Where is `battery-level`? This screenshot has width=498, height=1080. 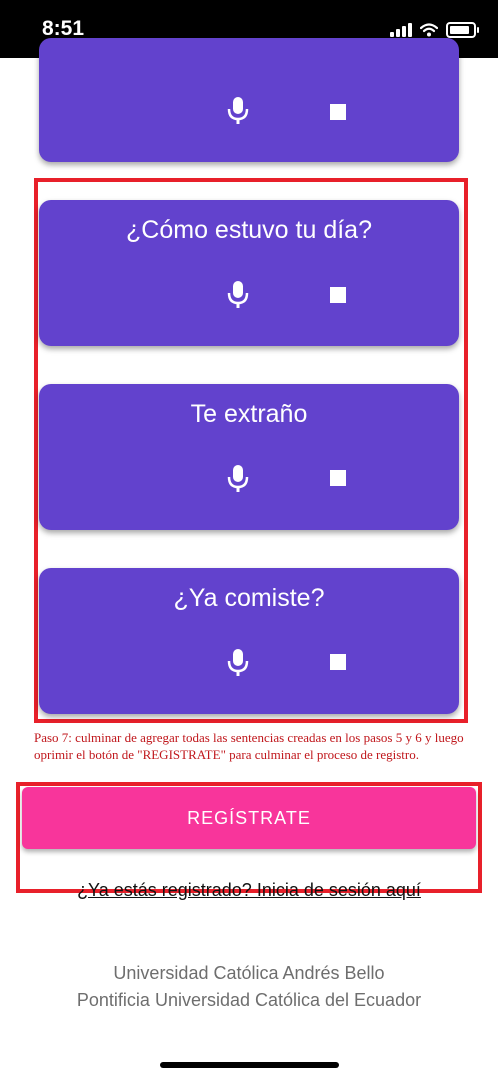 battery-level is located at coordinates (459, 30).